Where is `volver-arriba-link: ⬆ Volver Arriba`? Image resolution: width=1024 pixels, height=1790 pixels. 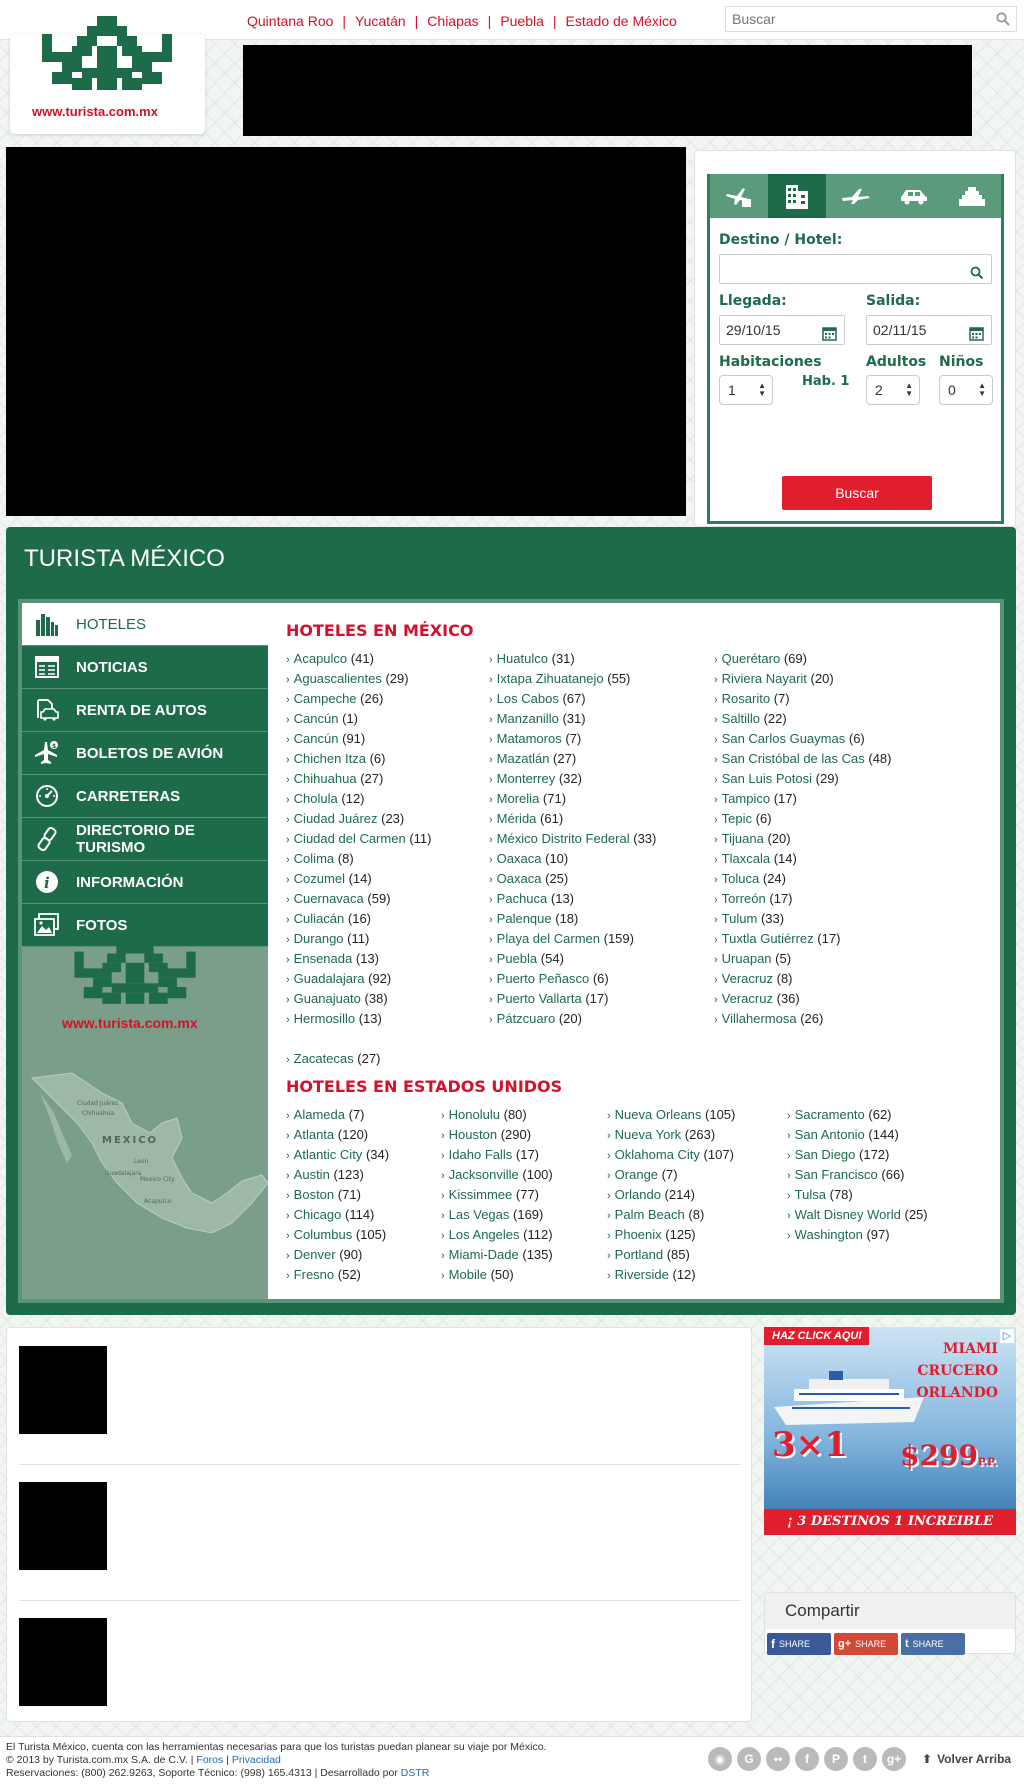 volver-arriba-link: ⬆ Volver Arriba is located at coordinates (966, 1759).